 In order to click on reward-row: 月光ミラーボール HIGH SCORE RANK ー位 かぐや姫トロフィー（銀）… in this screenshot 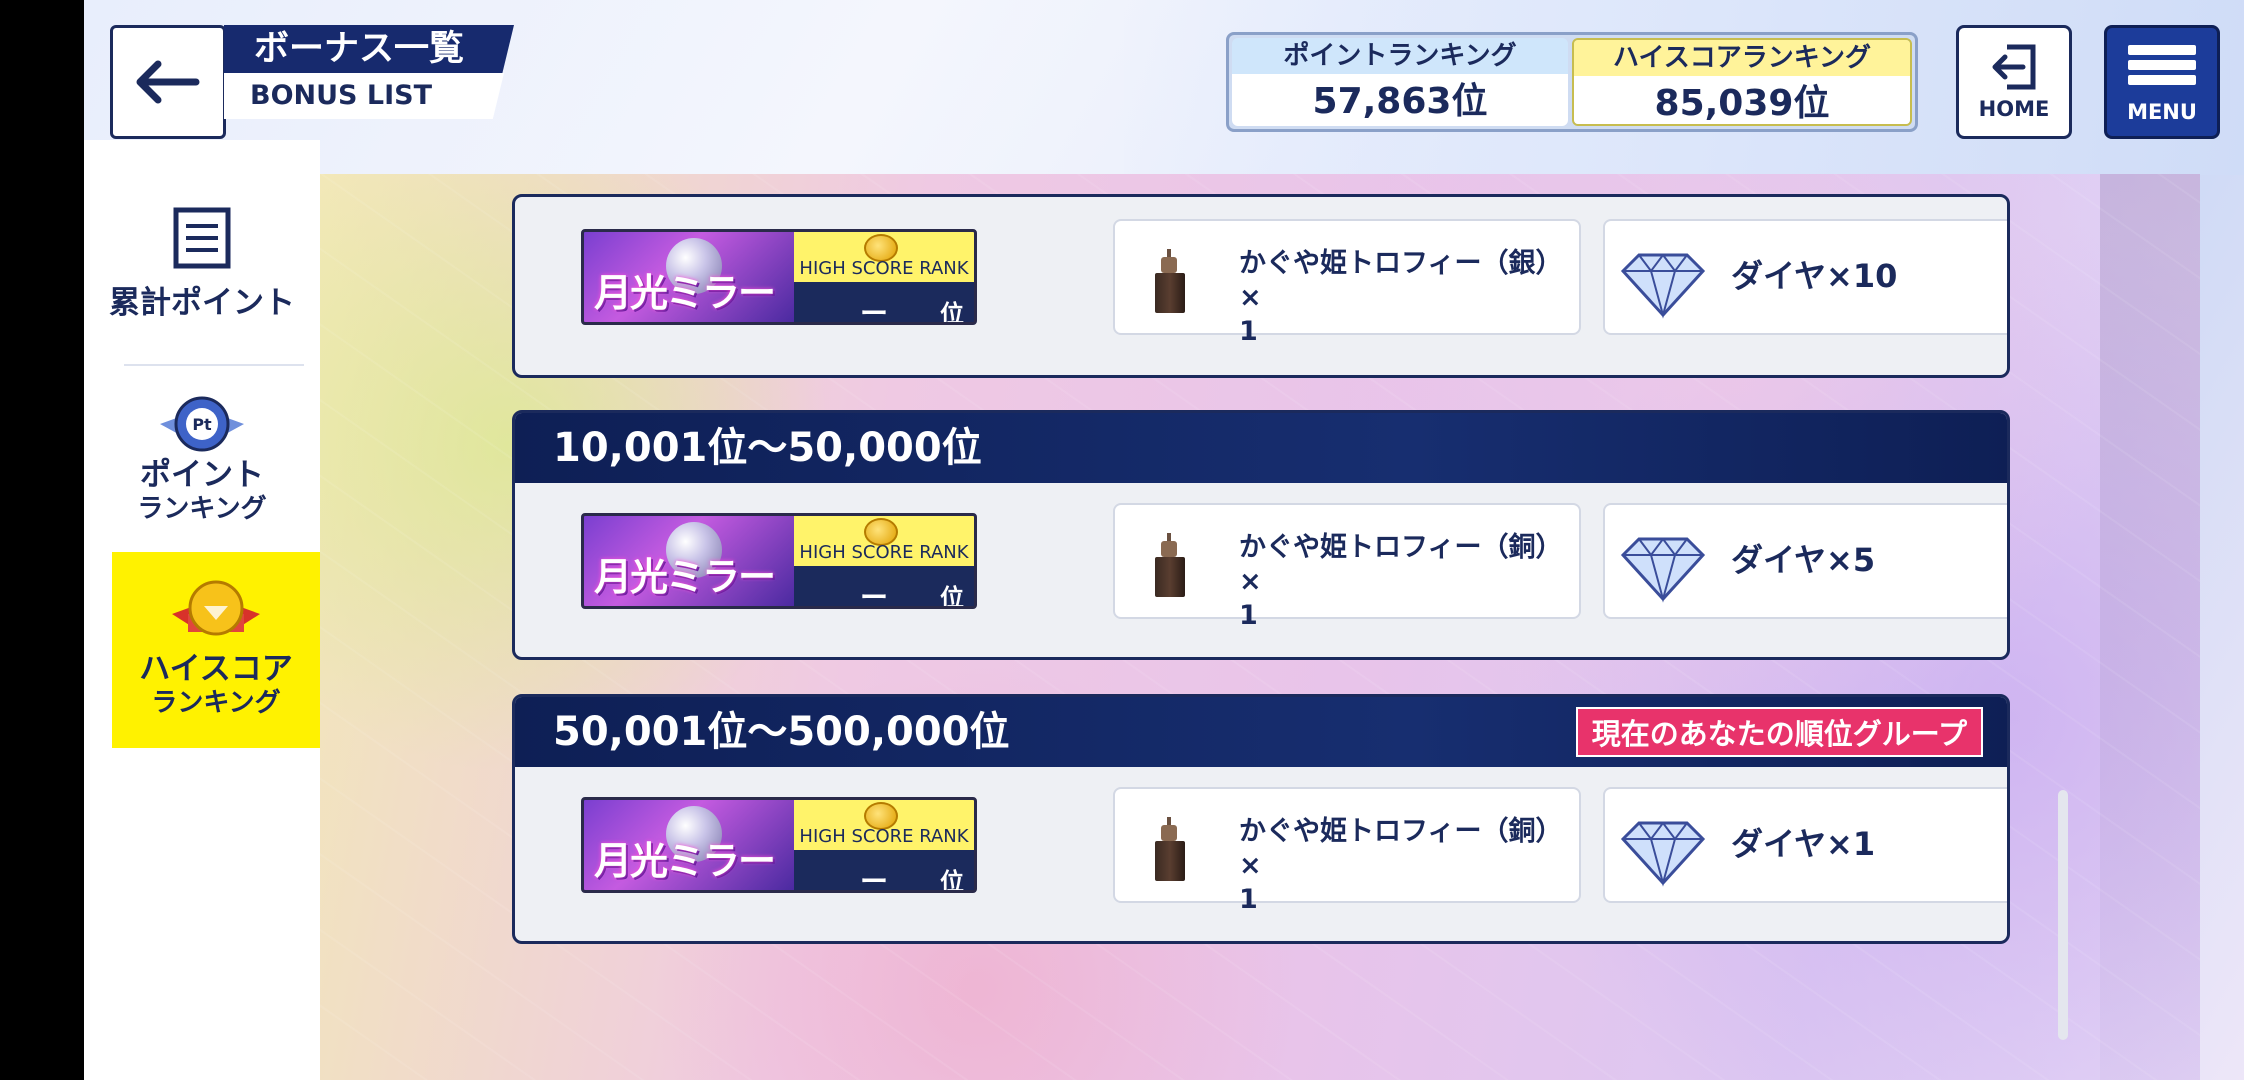, I will do `click(1261, 282)`.